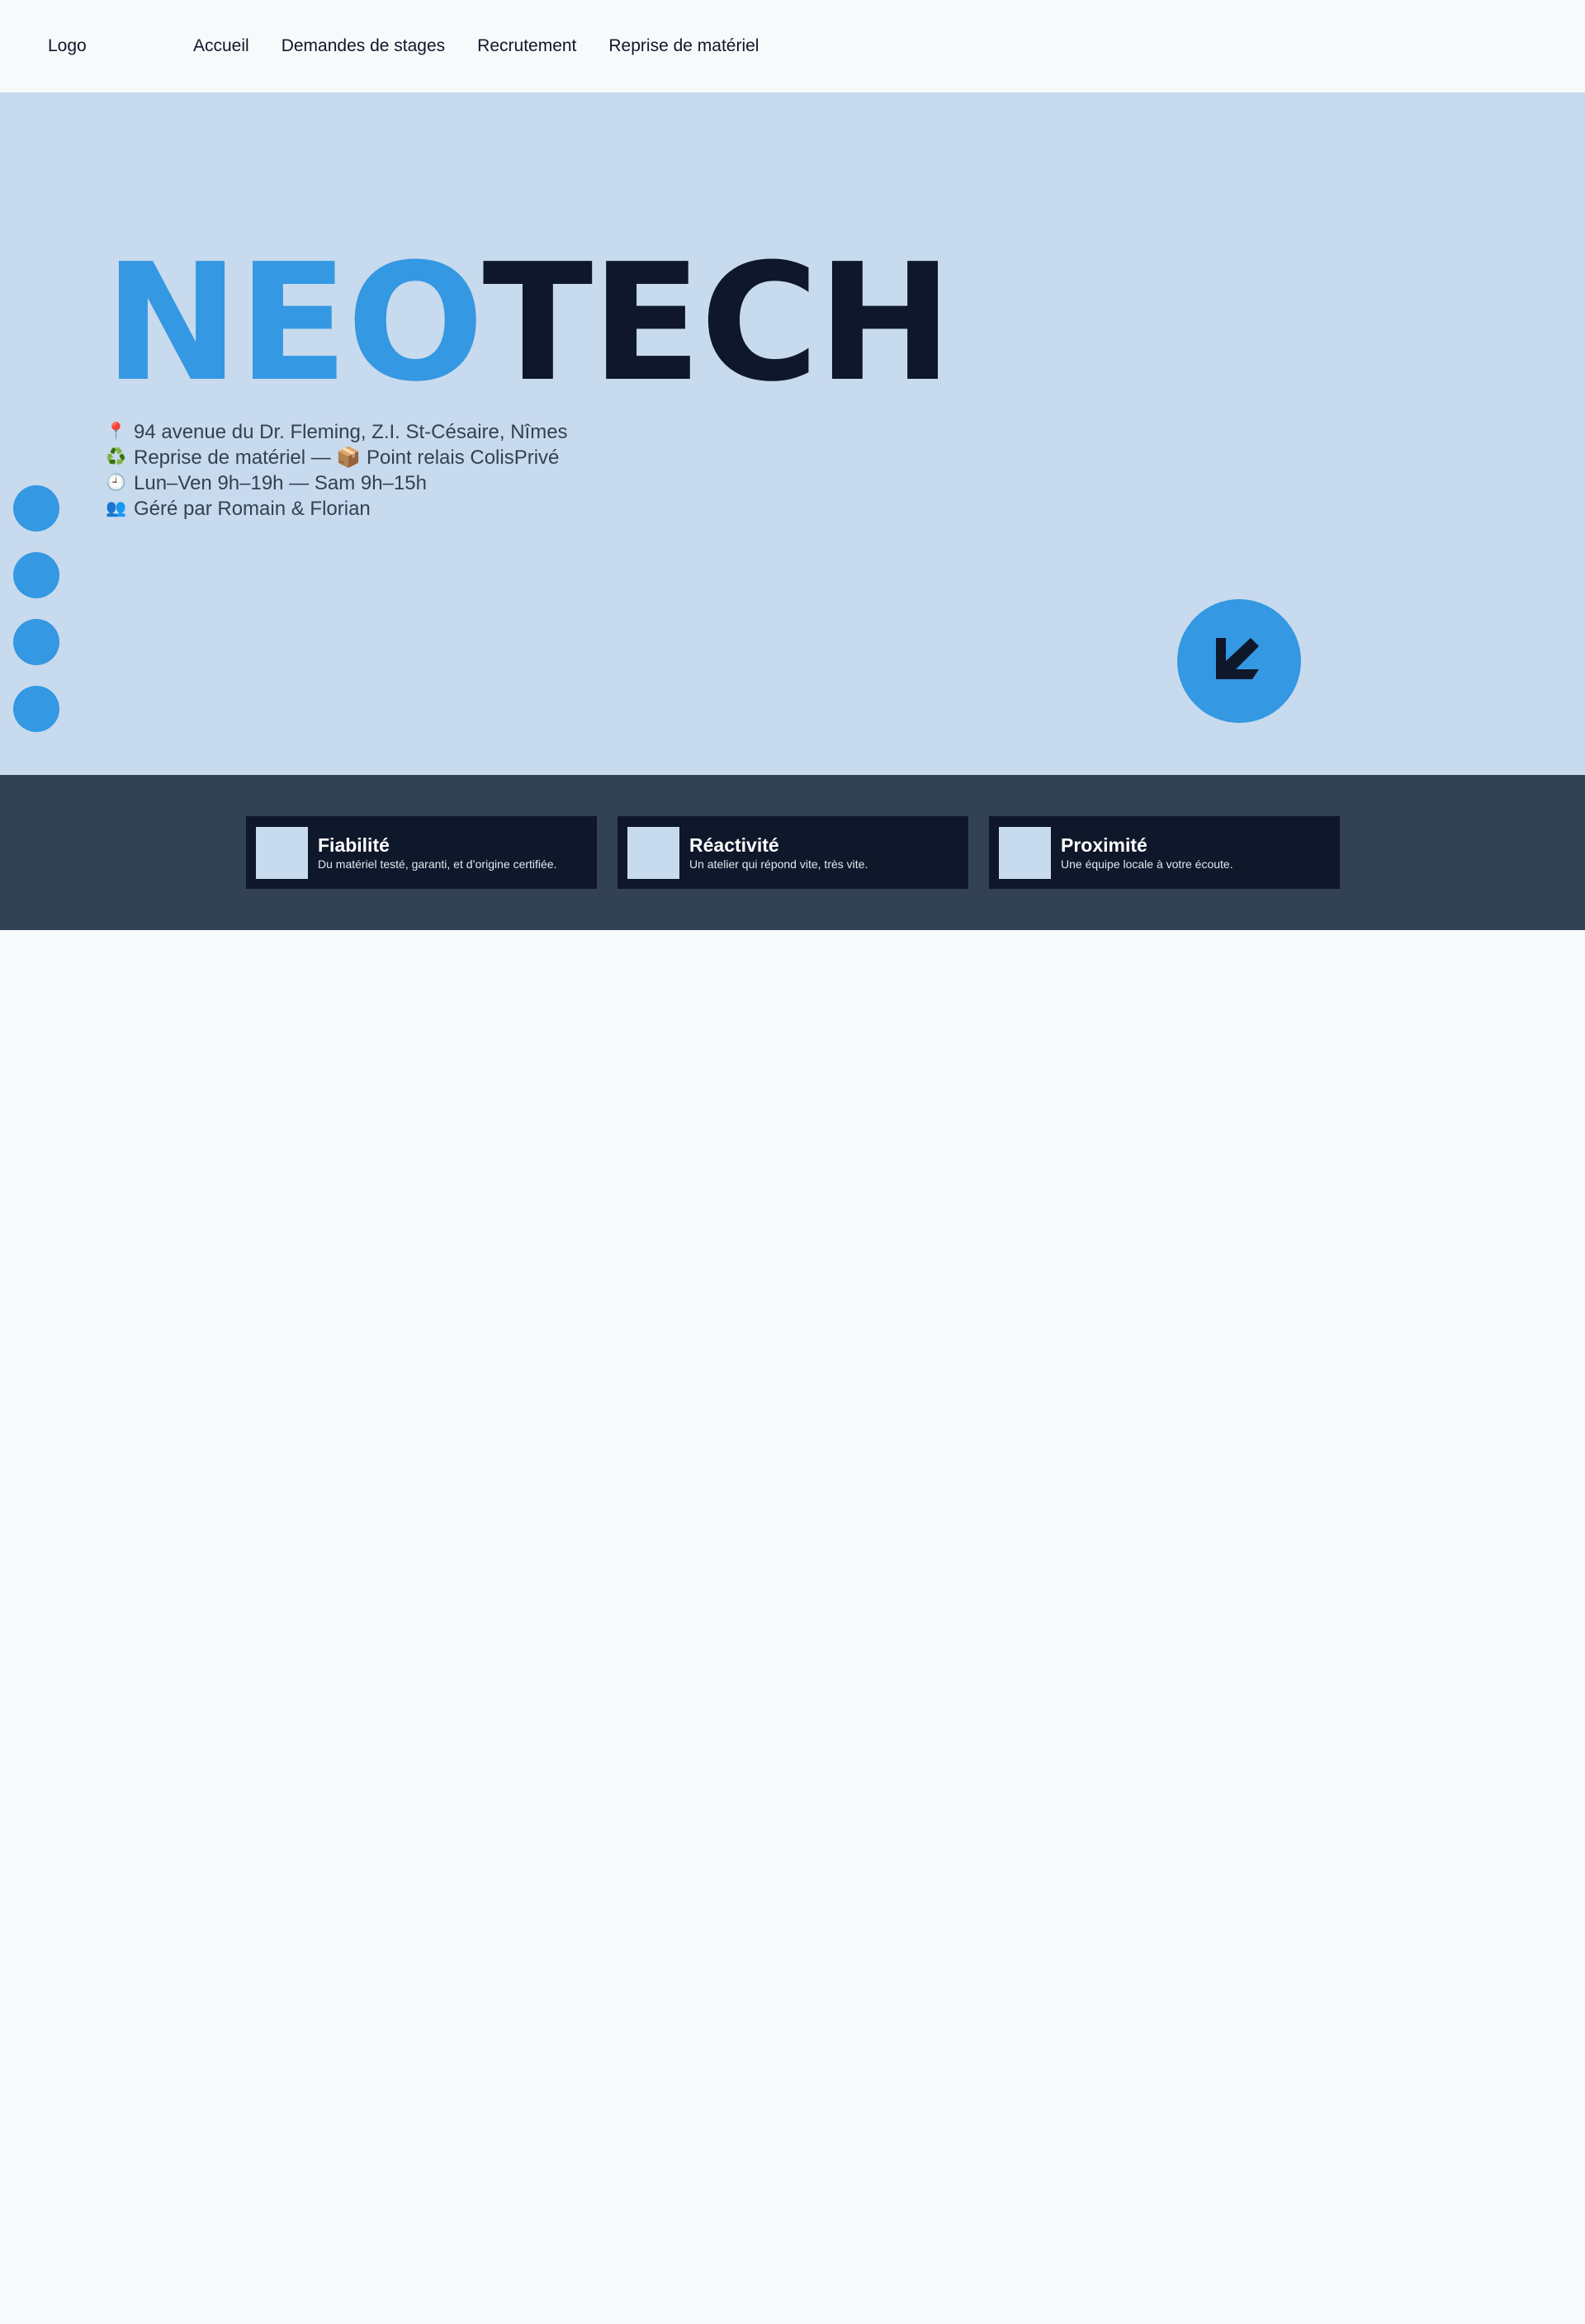 Image resolution: width=1585 pixels, height=2324 pixels. Describe the element at coordinates (116, 483) in the screenshot. I see `clock-icon: 🕘` at that location.